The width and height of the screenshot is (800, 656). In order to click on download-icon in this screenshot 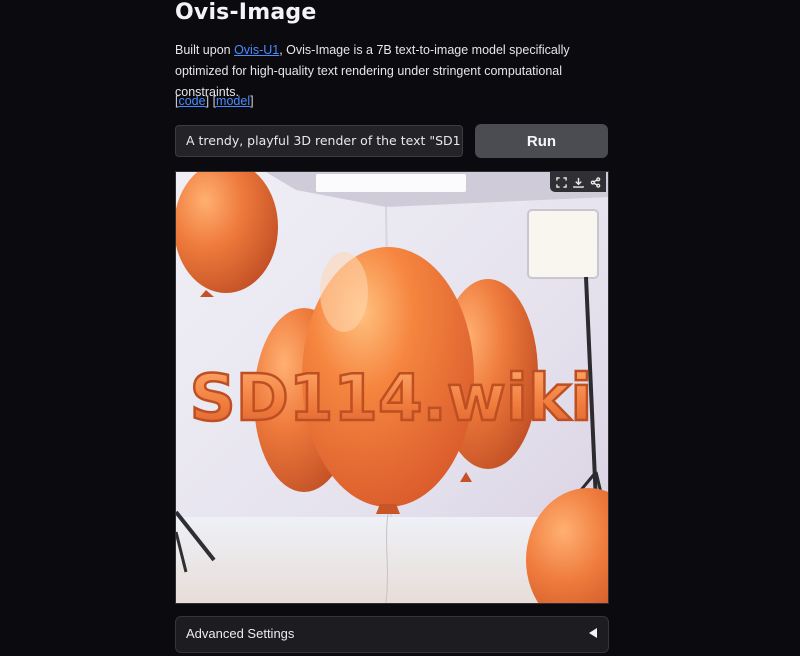, I will do `click(578, 182)`.